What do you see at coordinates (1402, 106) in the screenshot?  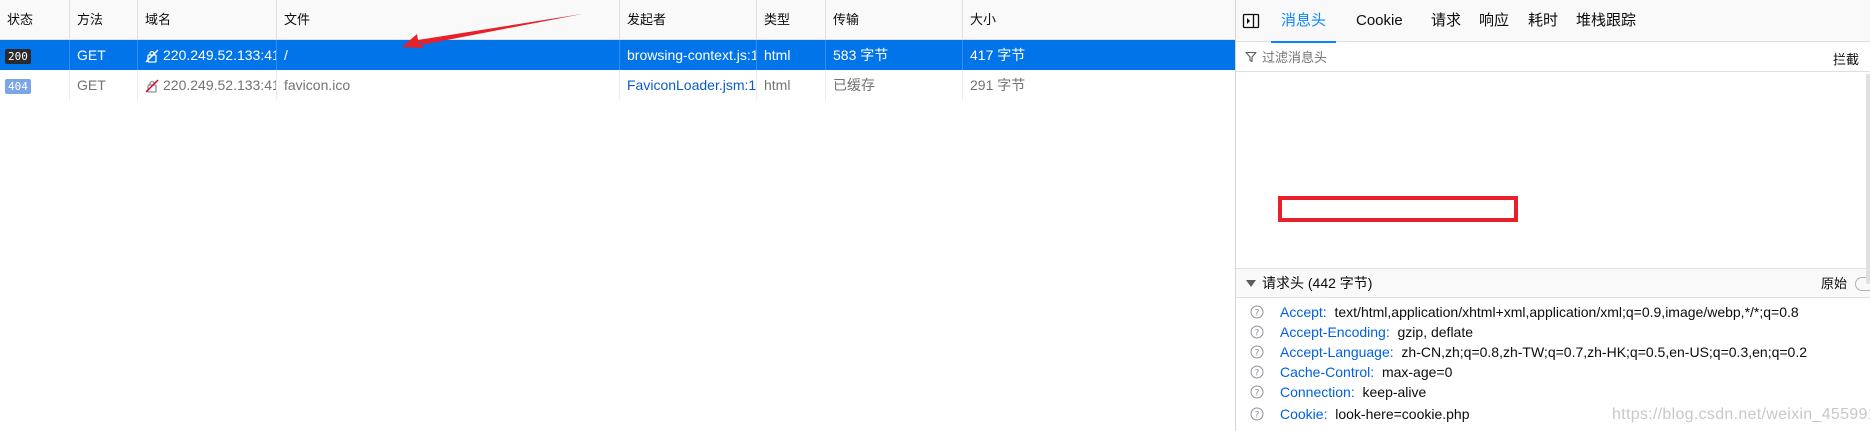 I see `header-value: text/html` at bounding box center [1402, 106].